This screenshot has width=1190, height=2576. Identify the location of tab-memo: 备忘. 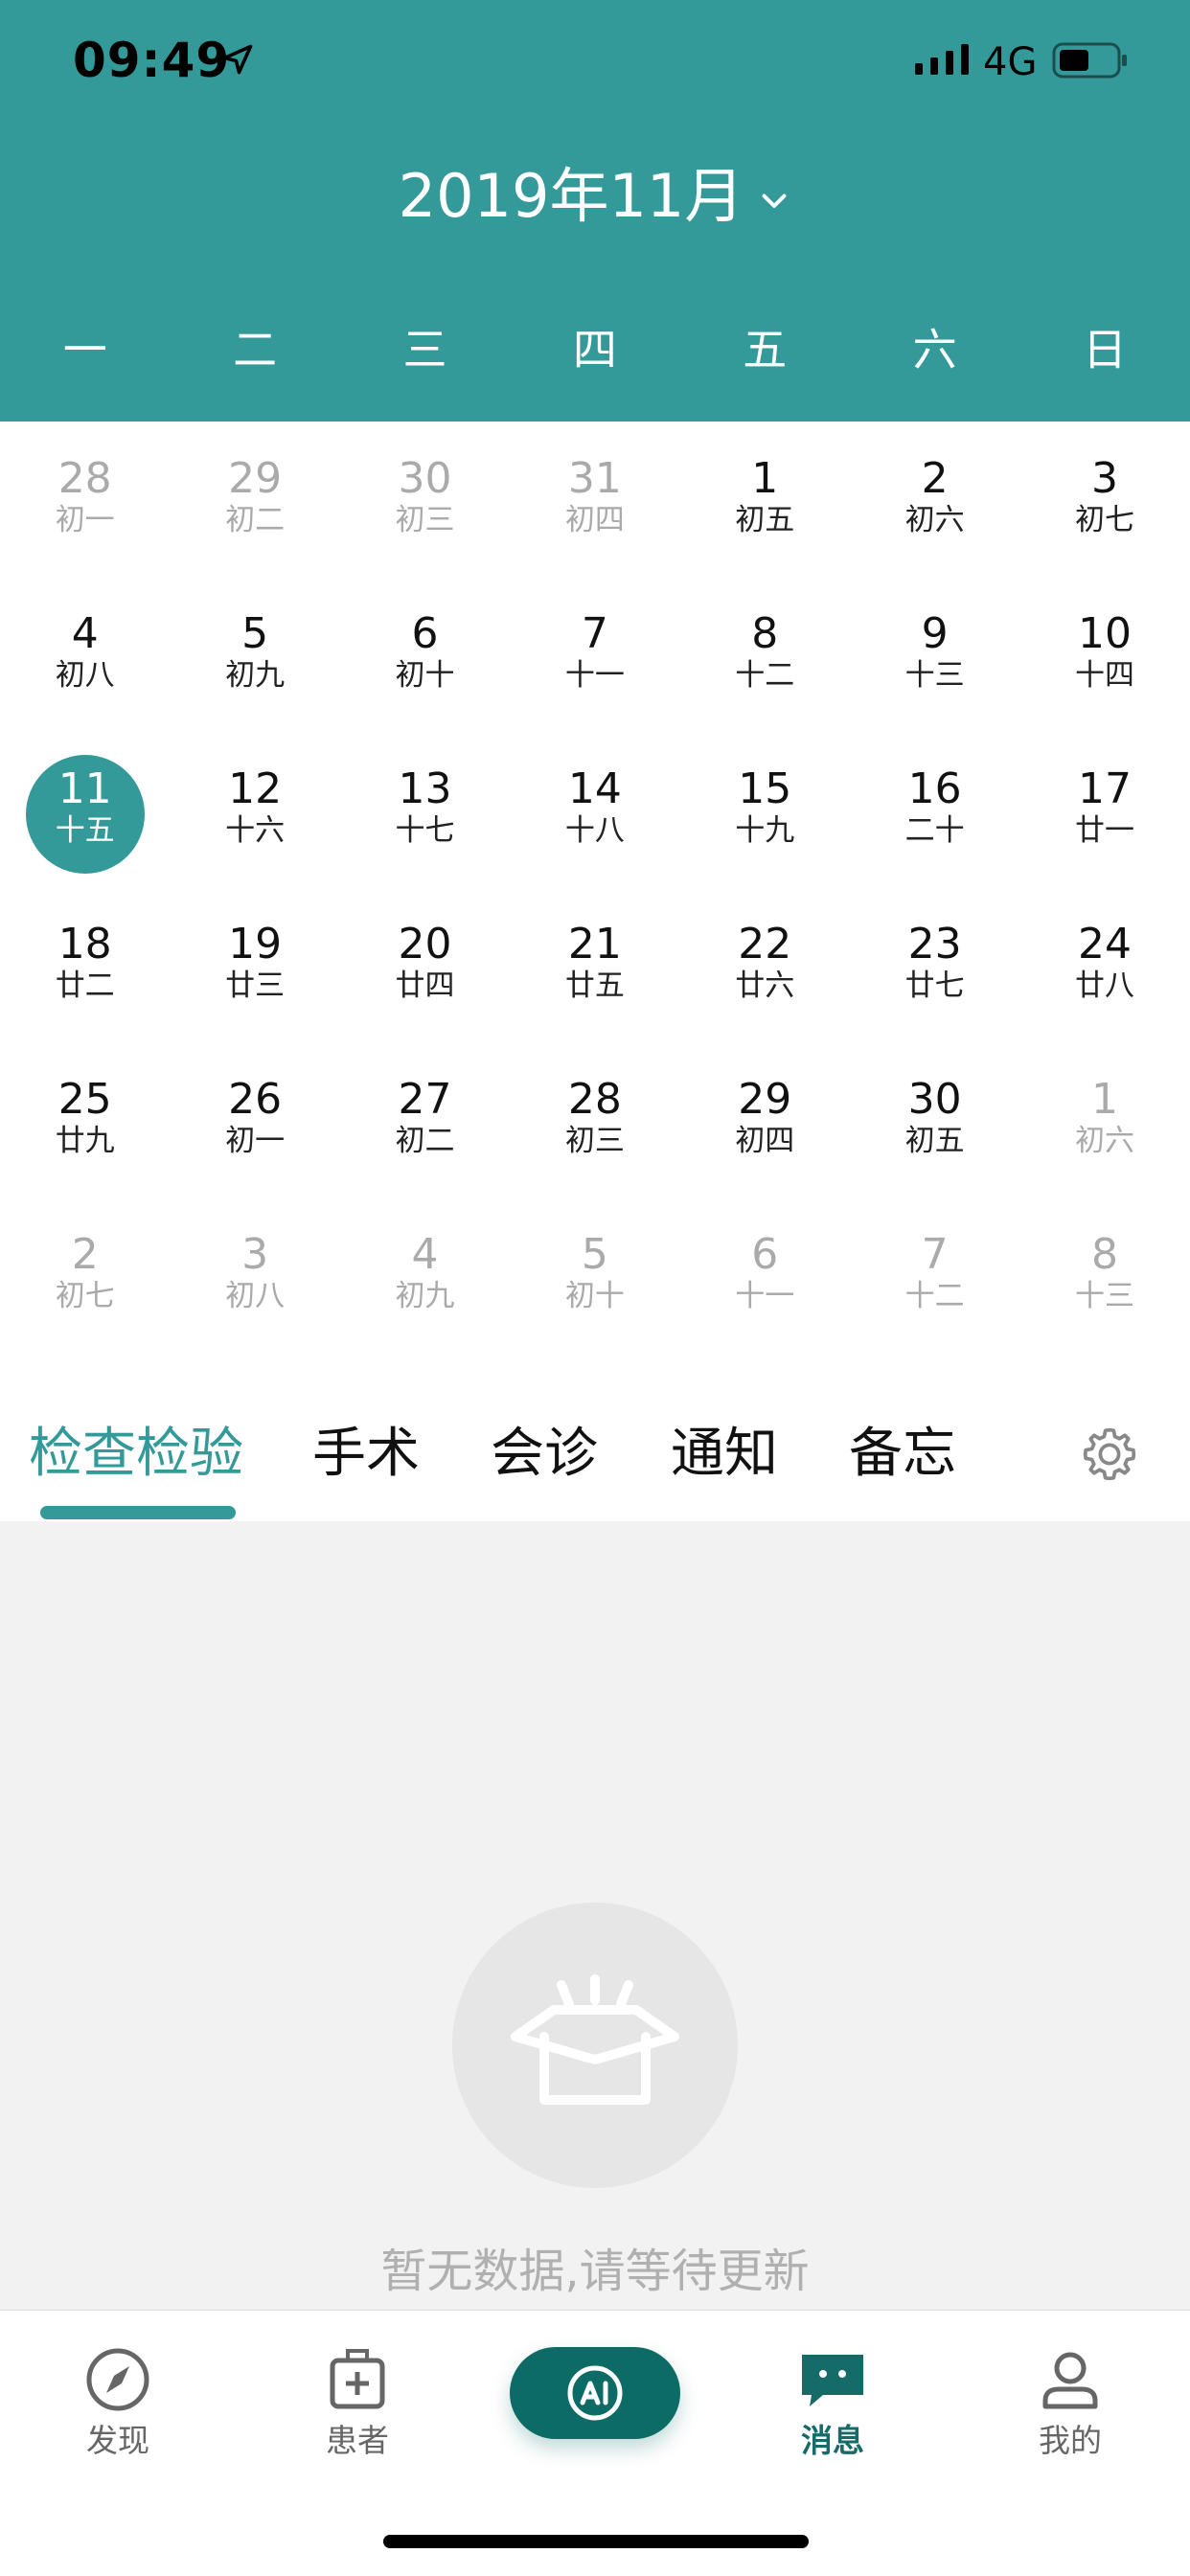
(903, 1454).